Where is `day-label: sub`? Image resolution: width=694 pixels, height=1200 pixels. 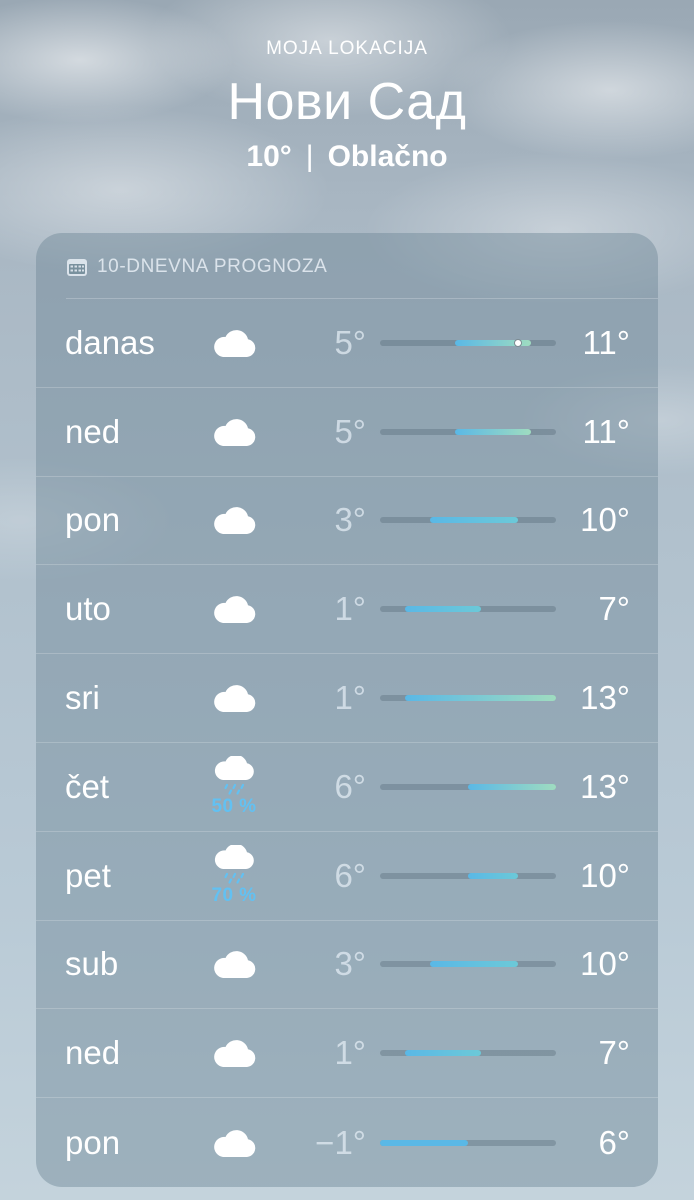
day-label: sub is located at coordinates (92, 964).